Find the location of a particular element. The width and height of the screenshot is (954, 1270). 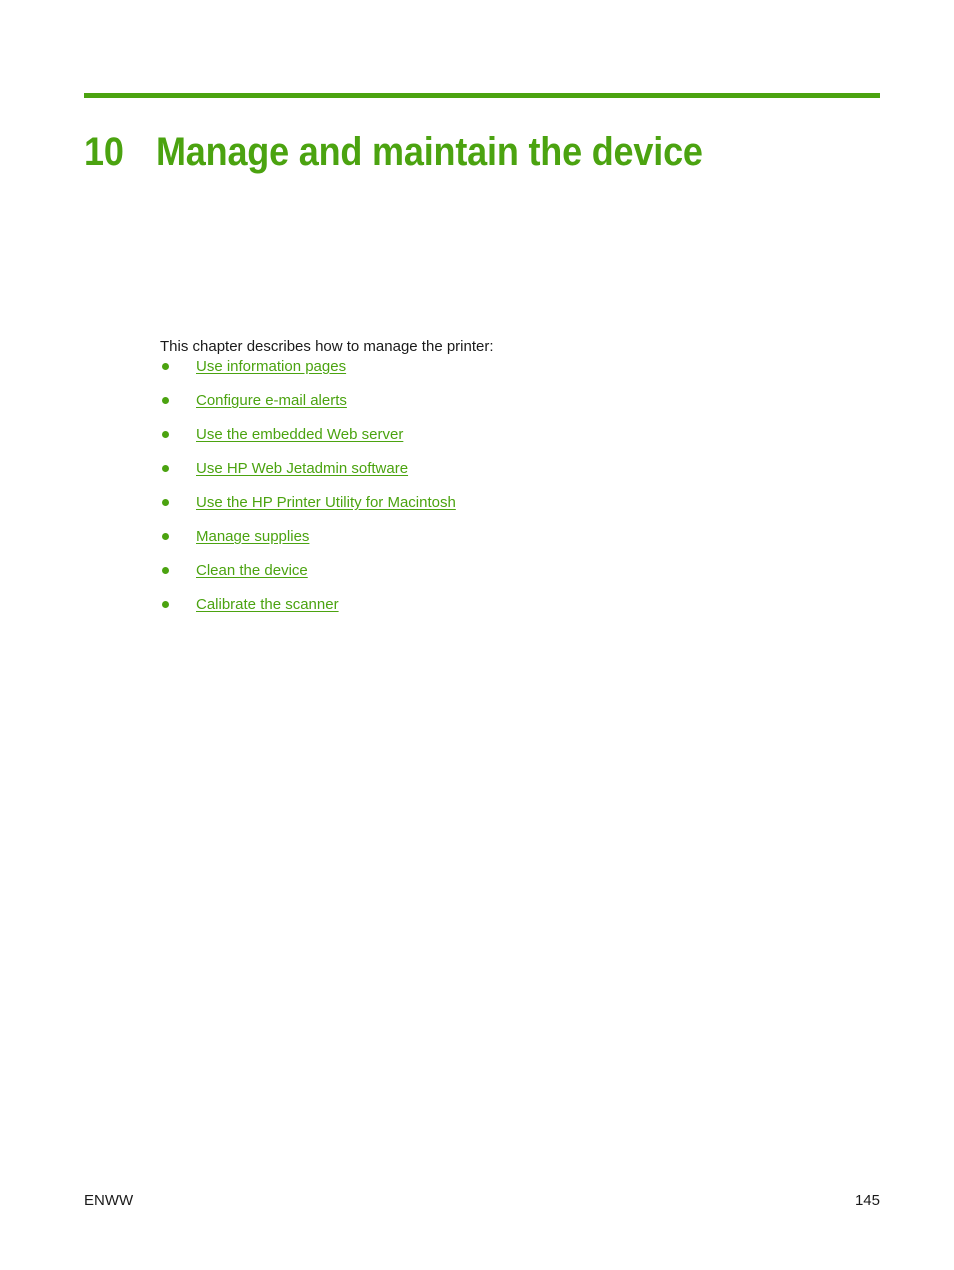

link-manage-supplies: Manage supplies is located at coordinates (252, 536).